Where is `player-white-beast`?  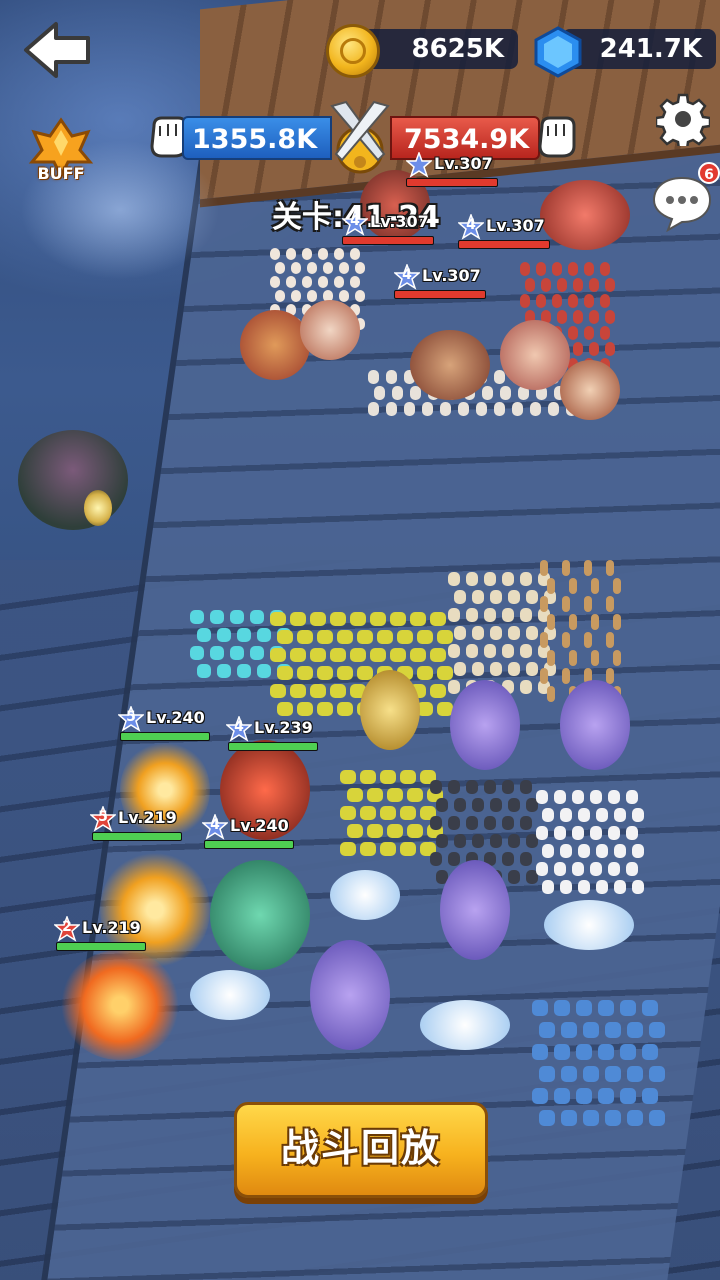
player-white-beast is located at coordinates (465, 1025).